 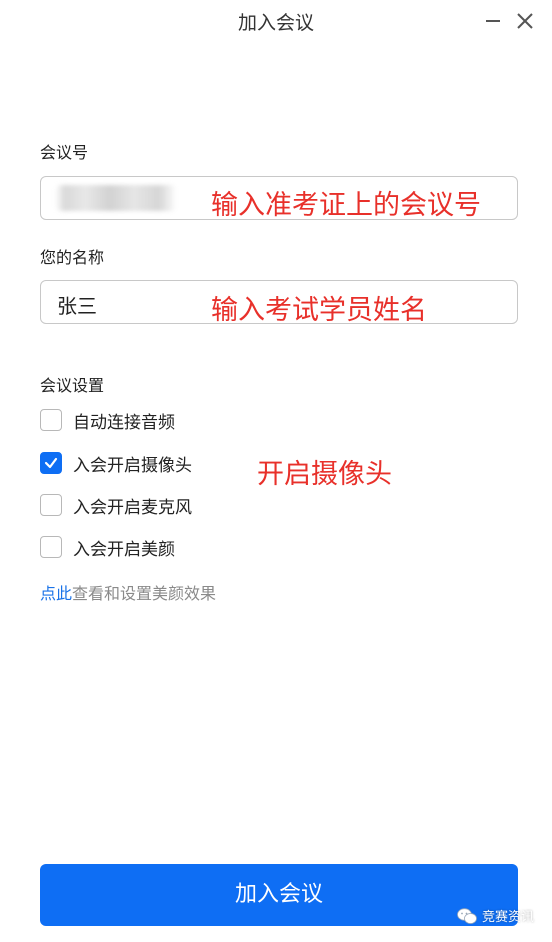 What do you see at coordinates (124, 549) in the screenshot?
I see `beauty-label: 入会开启美颜` at bounding box center [124, 549].